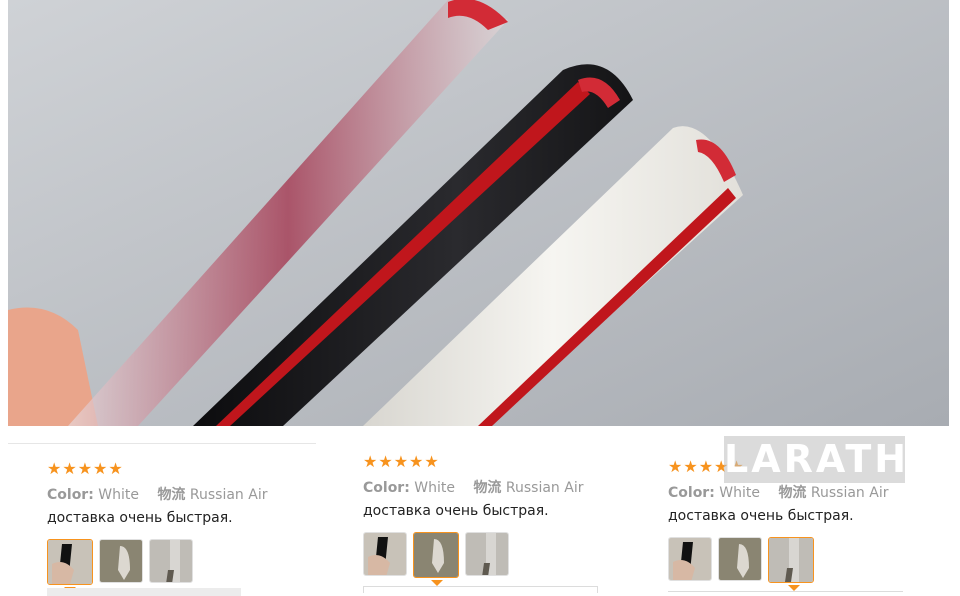 The width and height of the screenshot is (960, 596). What do you see at coordinates (144, 592) in the screenshot?
I see `enlarged-preview-bar` at bounding box center [144, 592].